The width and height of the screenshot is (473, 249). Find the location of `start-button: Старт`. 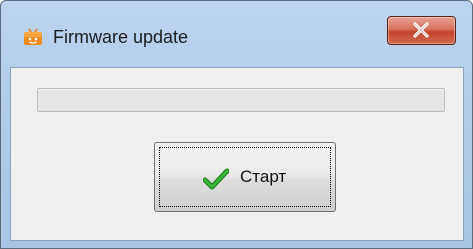

start-button: Старт is located at coordinates (245, 177).